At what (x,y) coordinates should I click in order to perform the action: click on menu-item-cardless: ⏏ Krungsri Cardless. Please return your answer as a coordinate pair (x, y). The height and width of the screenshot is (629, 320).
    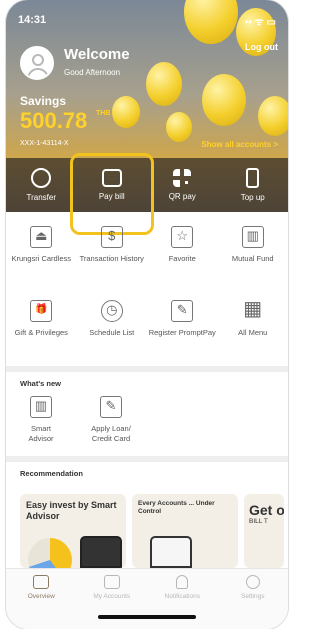
    Looking at the image, I should click on (41, 254).